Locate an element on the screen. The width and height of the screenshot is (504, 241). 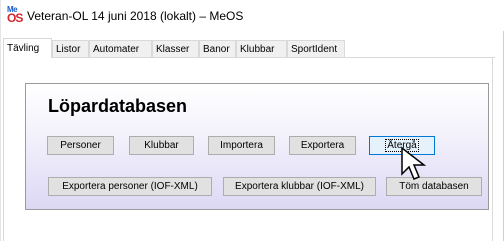
persons-button: Personer is located at coordinates (80, 145).